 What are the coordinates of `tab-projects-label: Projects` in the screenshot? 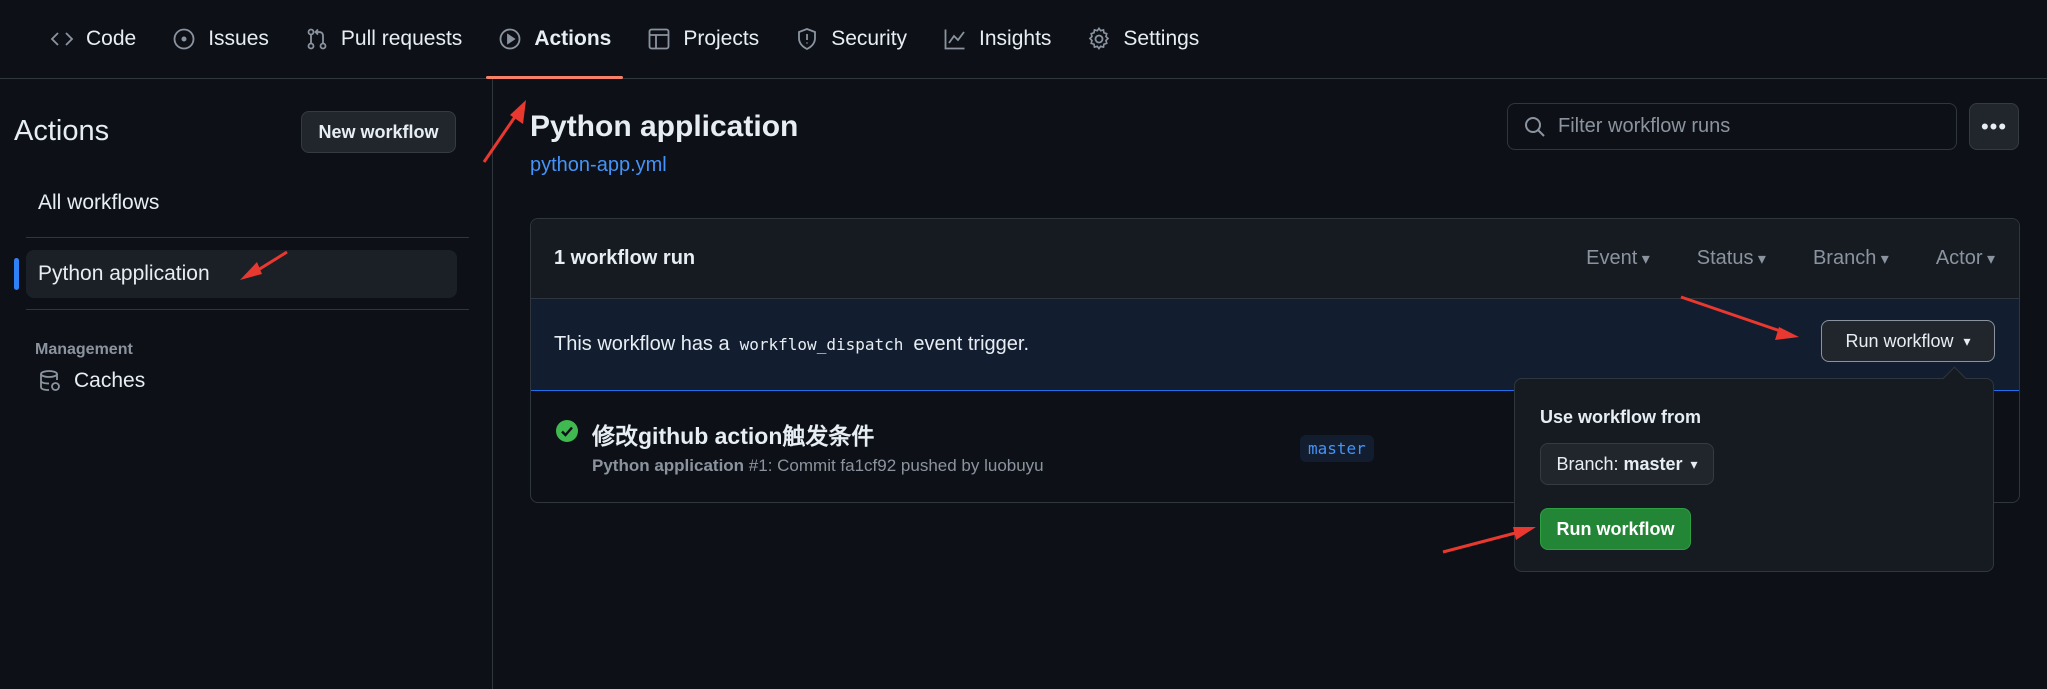 It's located at (721, 38).